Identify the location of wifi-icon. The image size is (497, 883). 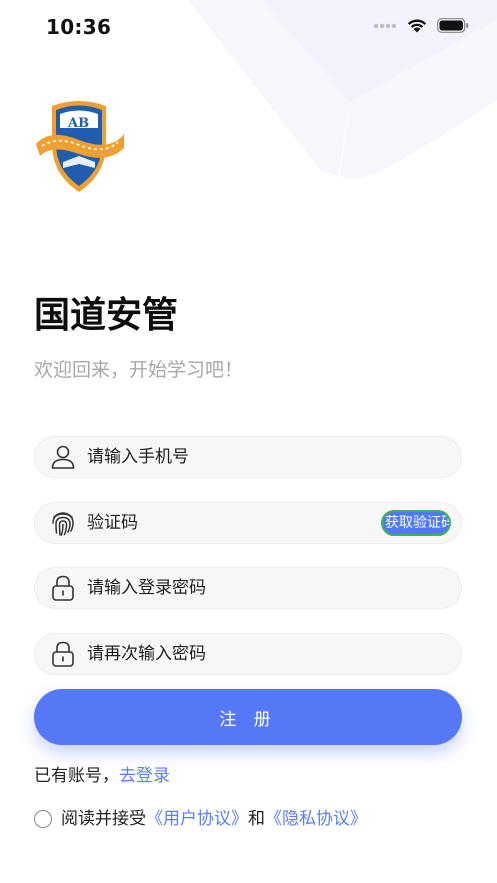
(417, 26).